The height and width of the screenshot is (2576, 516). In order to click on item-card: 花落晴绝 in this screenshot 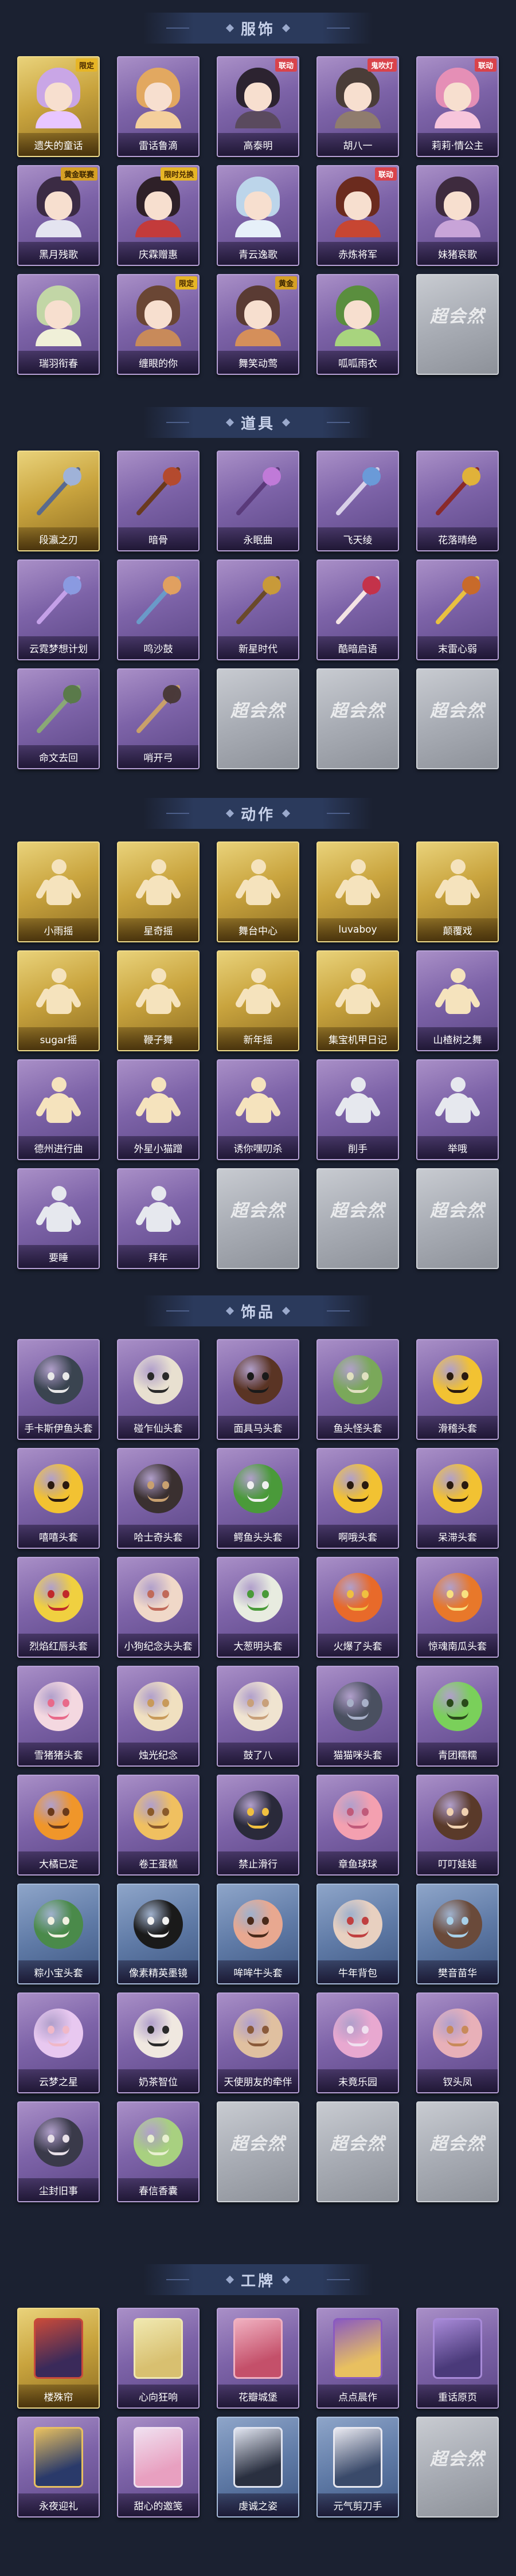, I will do `click(457, 501)`.